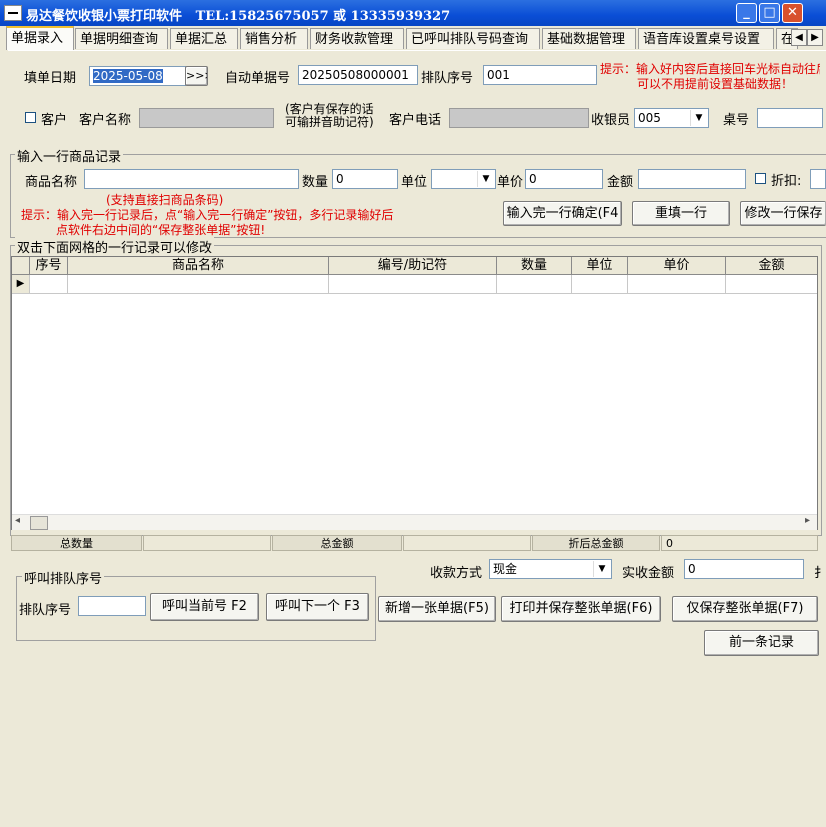 This screenshot has height=827, width=826. Describe the element at coordinates (463, 179) in the screenshot. I see `unit-select: ▼` at that location.